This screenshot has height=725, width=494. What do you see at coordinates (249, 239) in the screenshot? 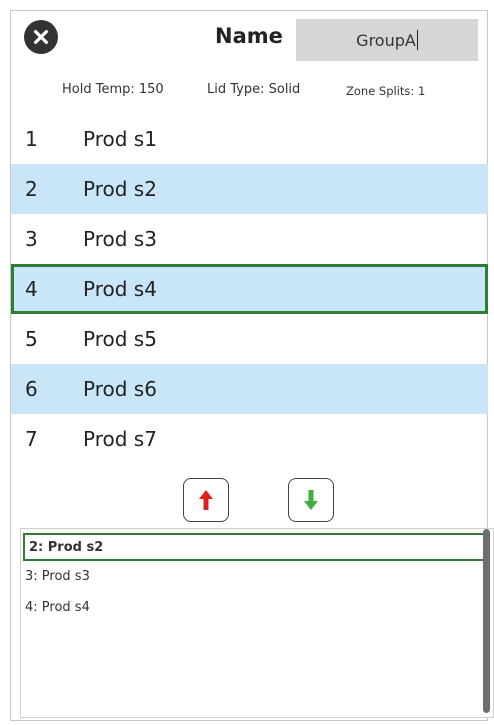
I see `product-row-3: 3 Prod s3` at bounding box center [249, 239].